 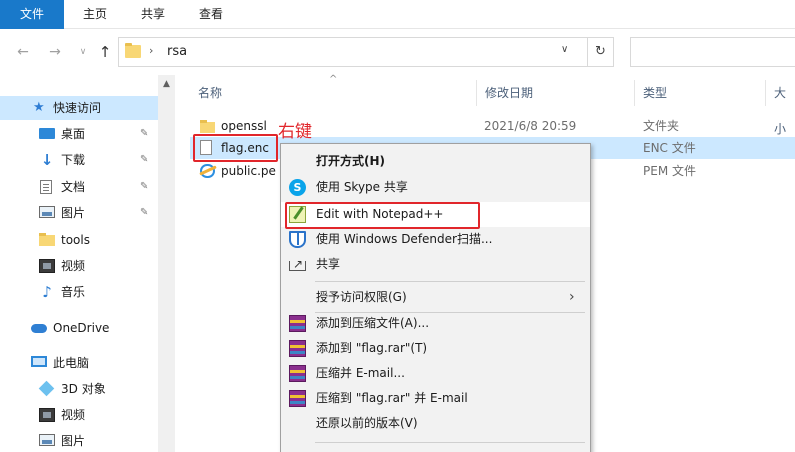 What do you see at coordinates (47, 160) in the screenshot?
I see `download-icon: ↓` at bounding box center [47, 160].